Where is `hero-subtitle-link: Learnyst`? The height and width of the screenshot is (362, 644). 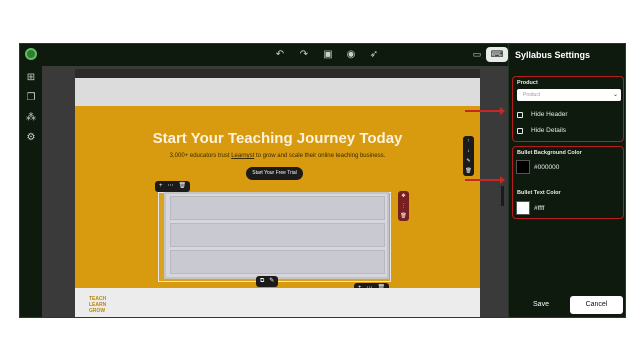
hero-subtitle-link: Learnyst is located at coordinates (242, 156).